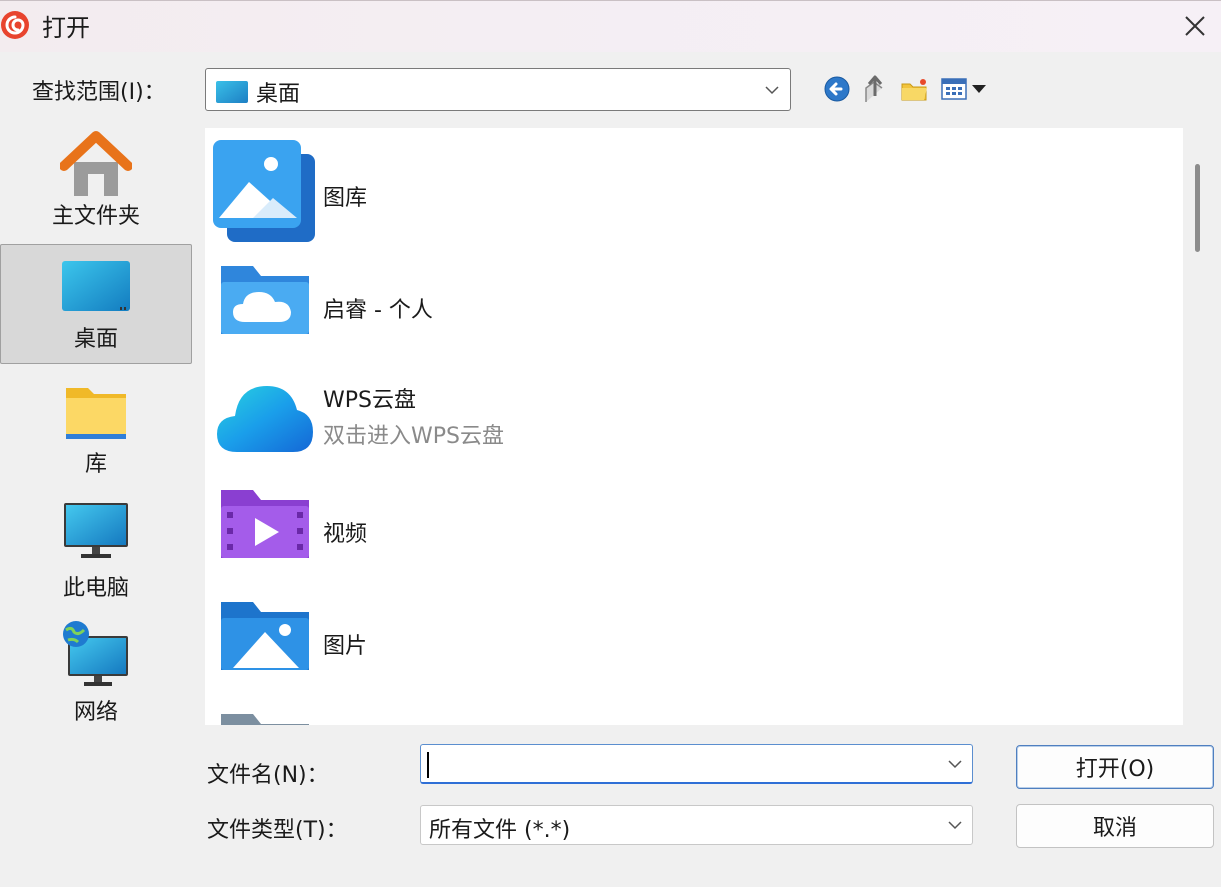  What do you see at coordinates (264, 191) in the screenshot?
I see `gallery-icon` at bounding box center [264, 191].